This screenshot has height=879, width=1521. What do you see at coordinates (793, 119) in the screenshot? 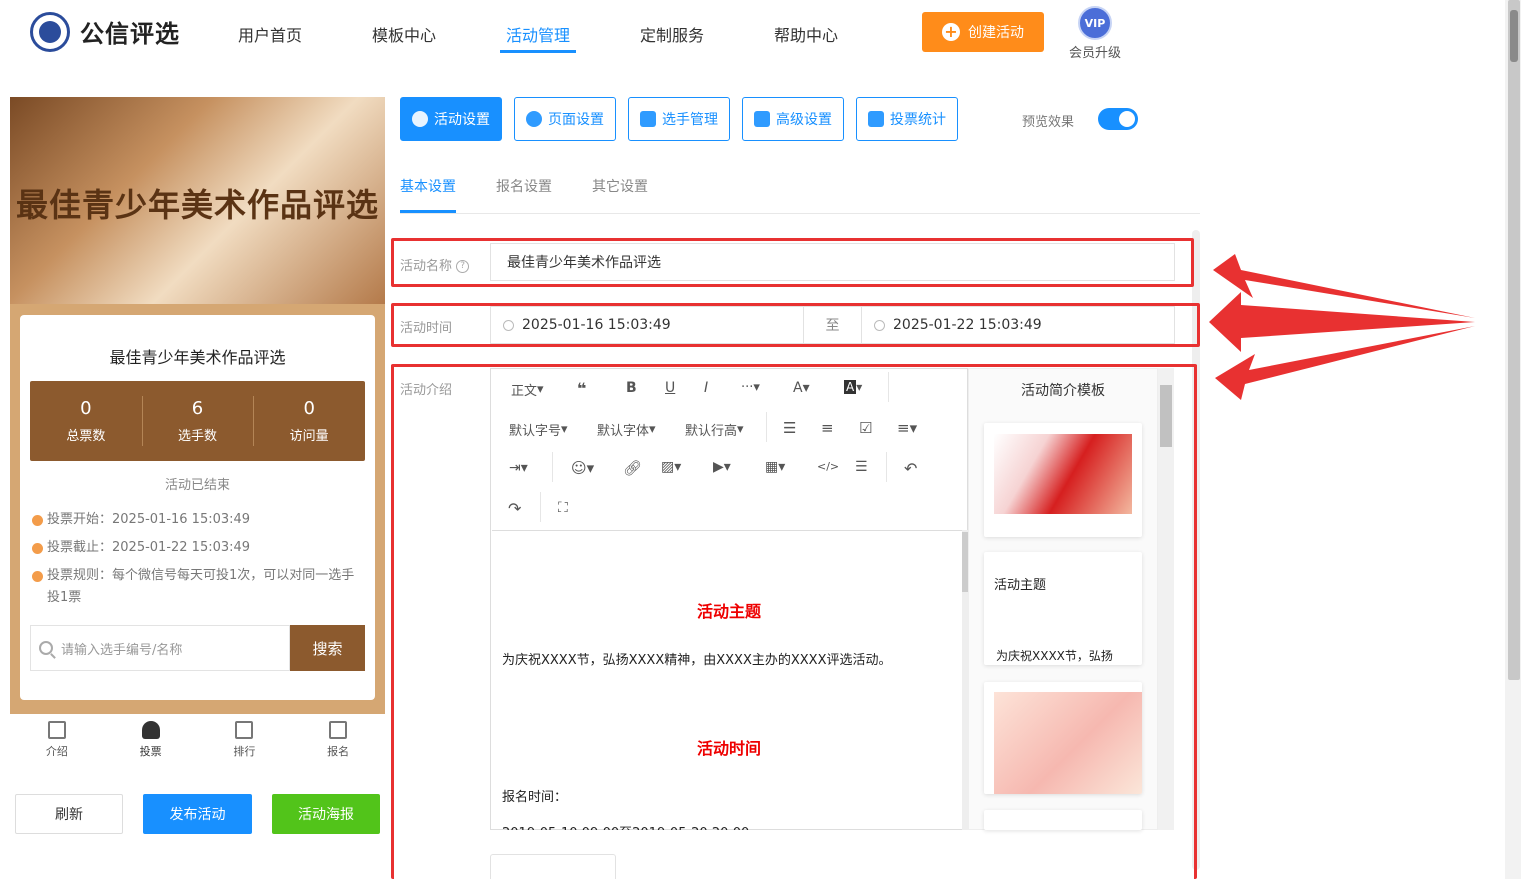
I see `advanced-settings-button: 高级设置` at bounding box center [793, 119].